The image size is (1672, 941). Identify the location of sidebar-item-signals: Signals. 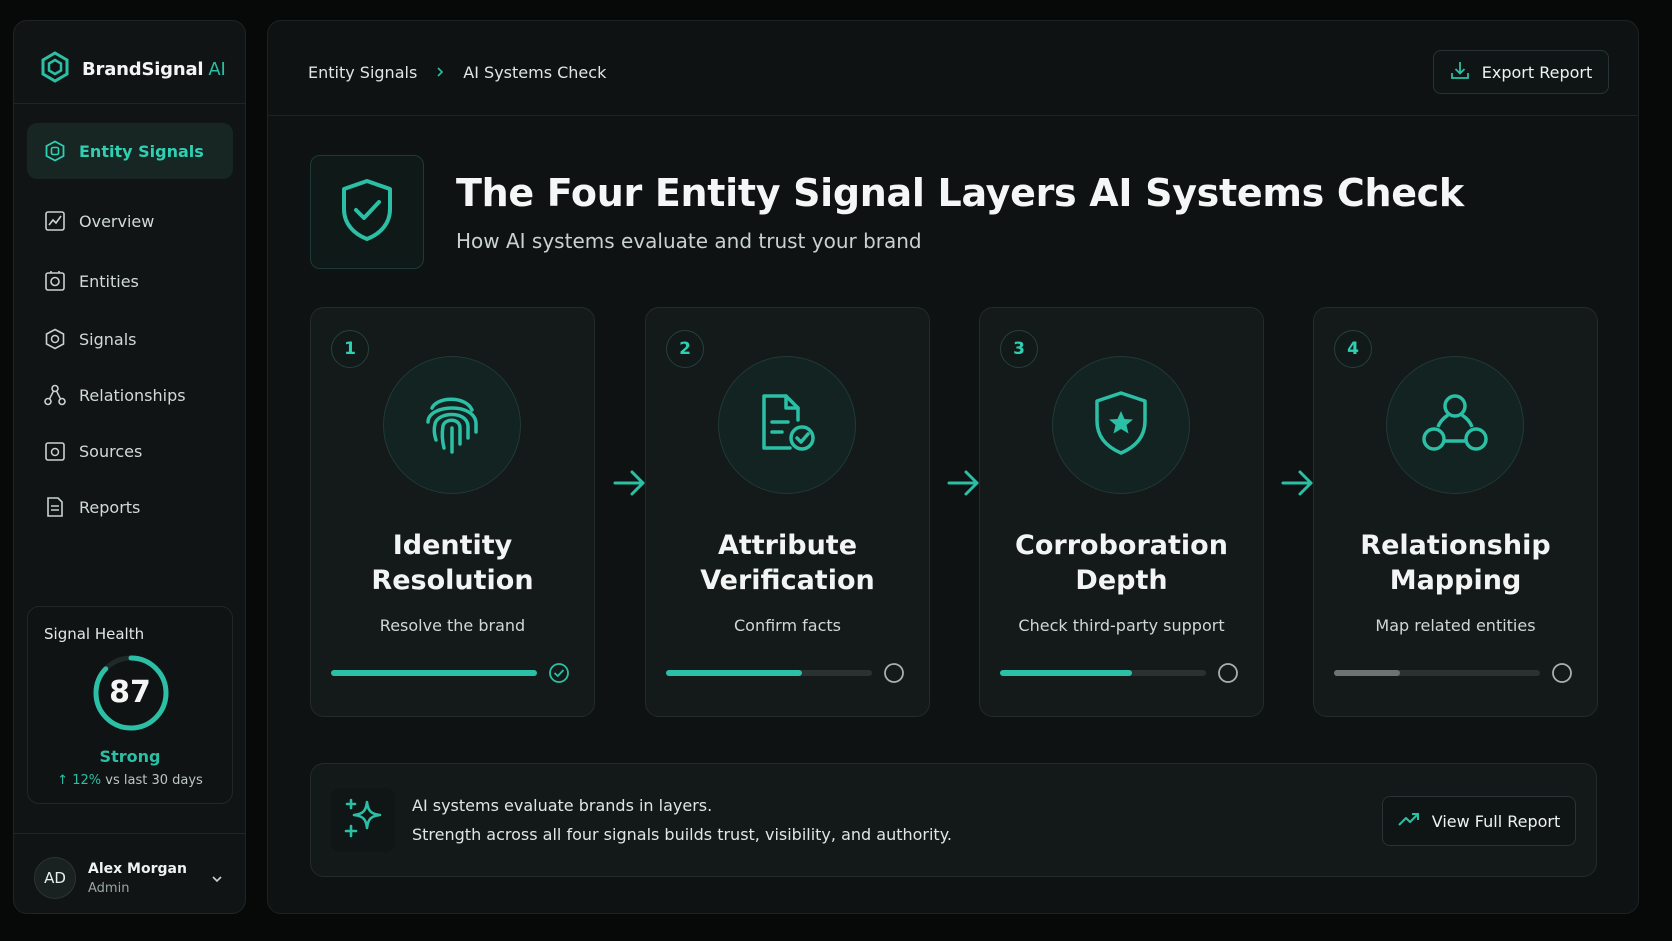
(130, 339).